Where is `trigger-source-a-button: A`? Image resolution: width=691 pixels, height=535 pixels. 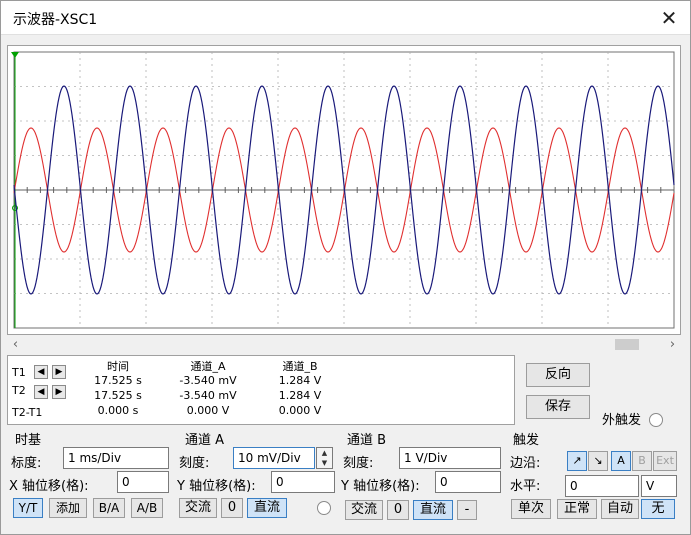 trigger-source-a-button: A is located at coordinates (621, 461).